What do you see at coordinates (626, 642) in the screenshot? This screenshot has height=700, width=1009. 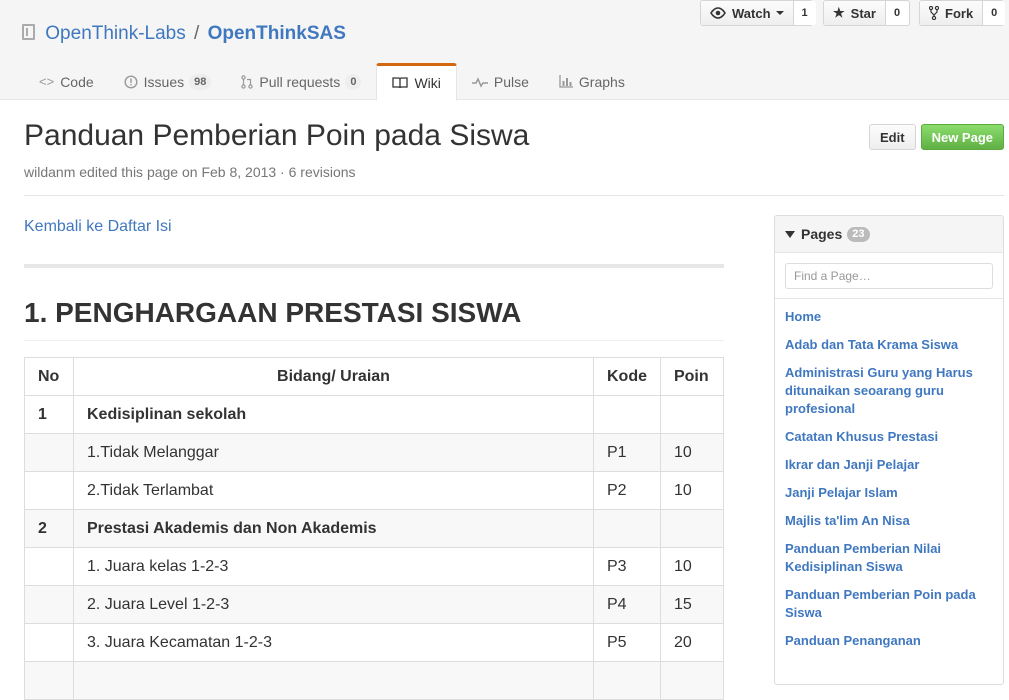 I see `cell-kode: P5` at bounding box center [626, 642].